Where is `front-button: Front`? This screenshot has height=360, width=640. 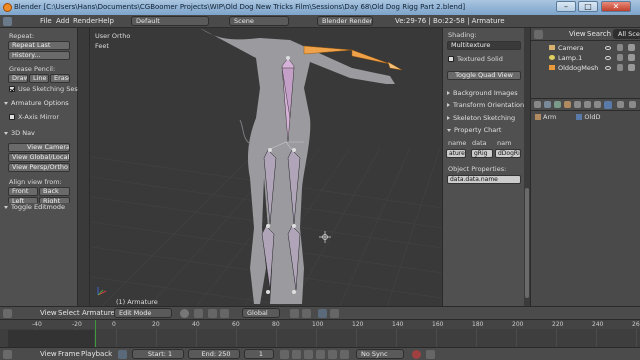 front-button: Front is located at coordinates (23, 191).